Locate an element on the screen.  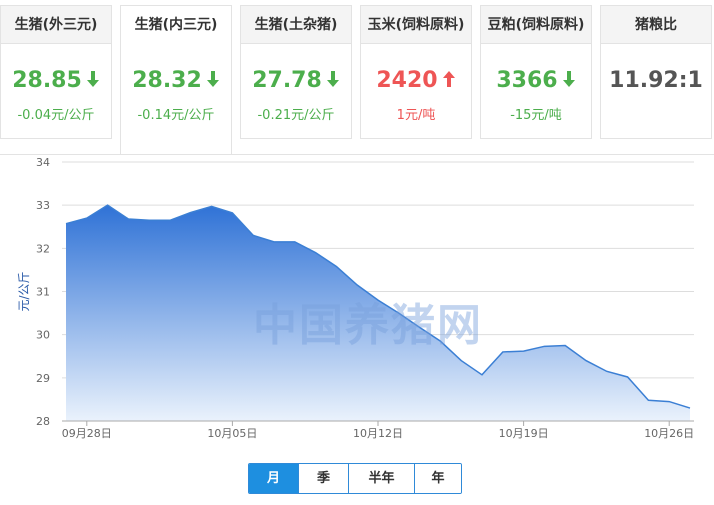
indicator-card-title: 猪粮比 is located at coordinates (656, 25).